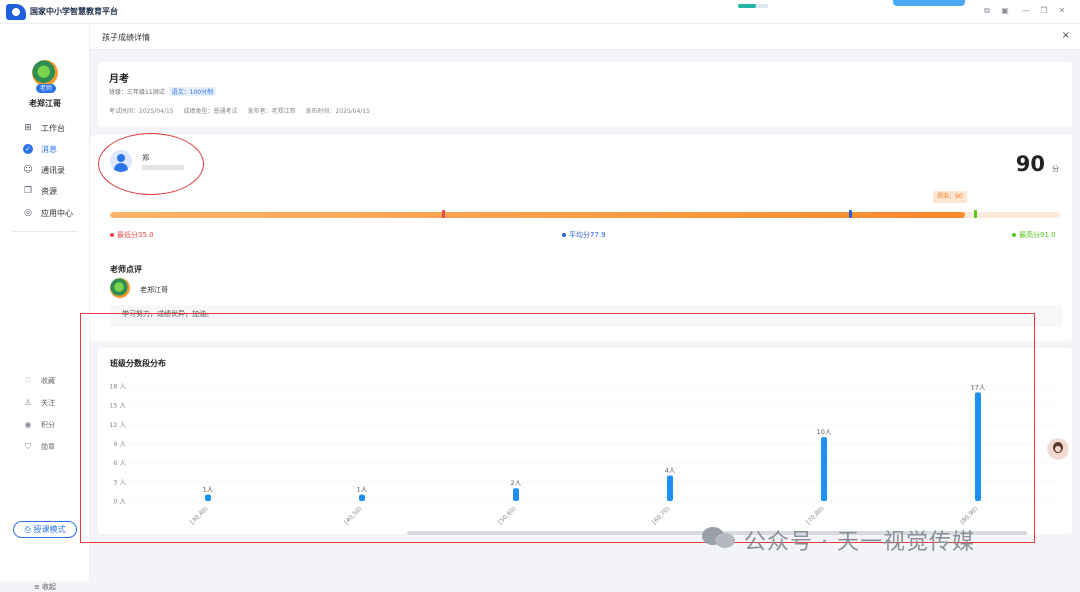 This screenshot has height=592, width=1080. What do you see at coordinates (753, 6) in the screenshot?
I see `loading-indicator` at bounding box center [753, 6].